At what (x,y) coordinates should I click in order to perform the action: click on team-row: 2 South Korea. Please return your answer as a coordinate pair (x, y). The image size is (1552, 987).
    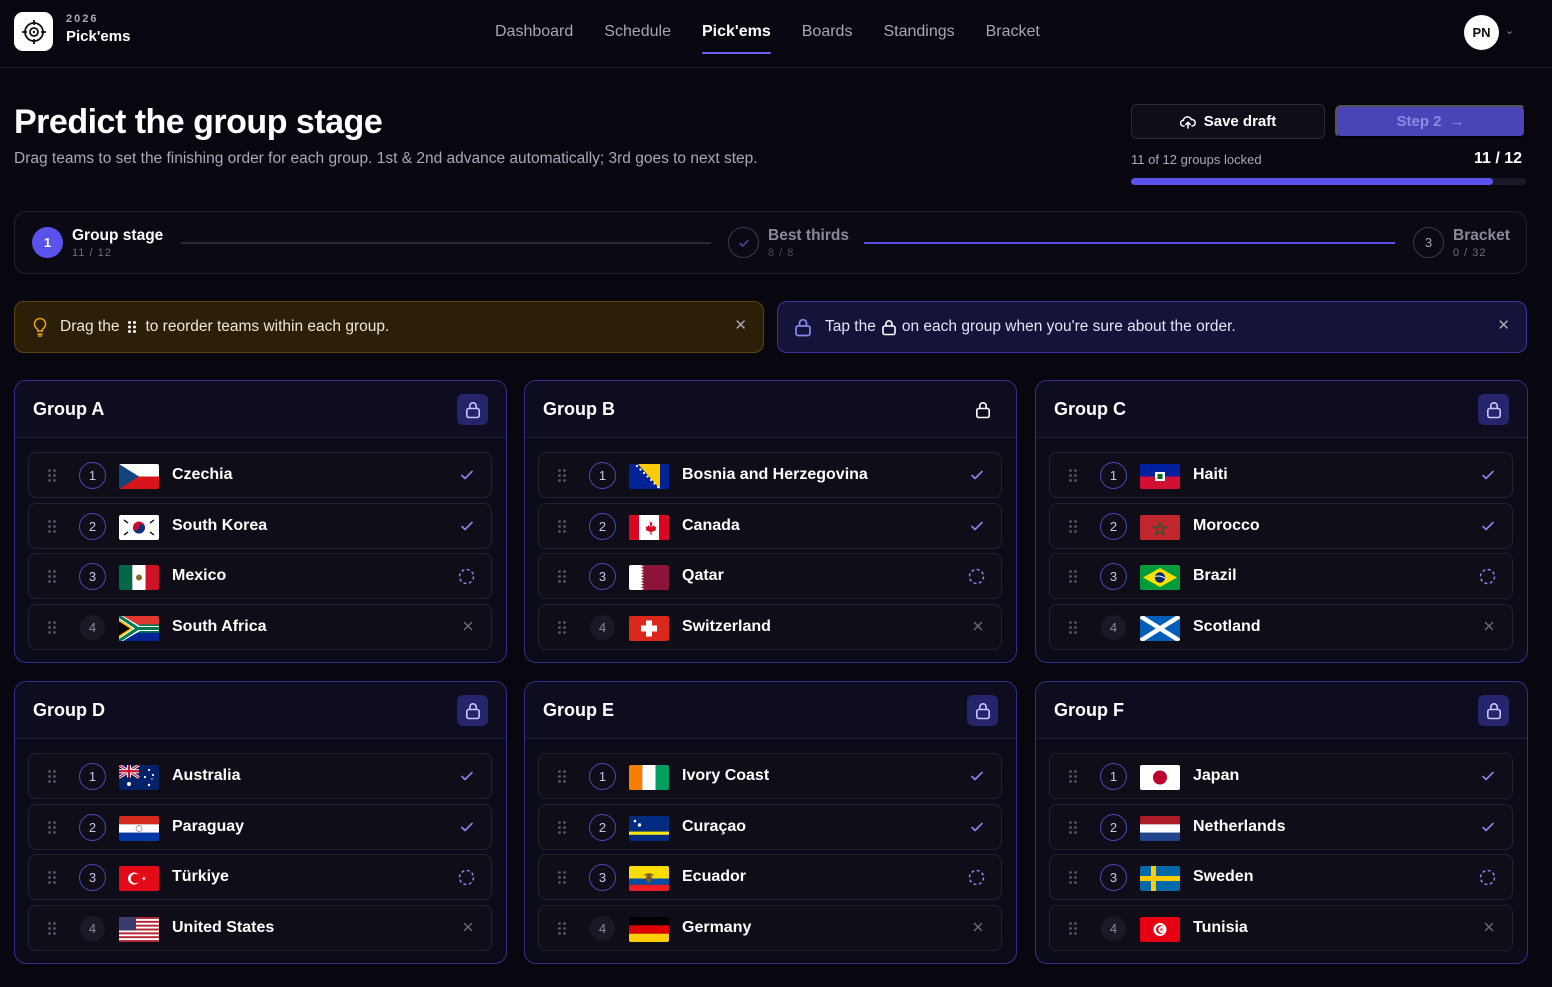
    Looking at the image, I should click on (260, 525).